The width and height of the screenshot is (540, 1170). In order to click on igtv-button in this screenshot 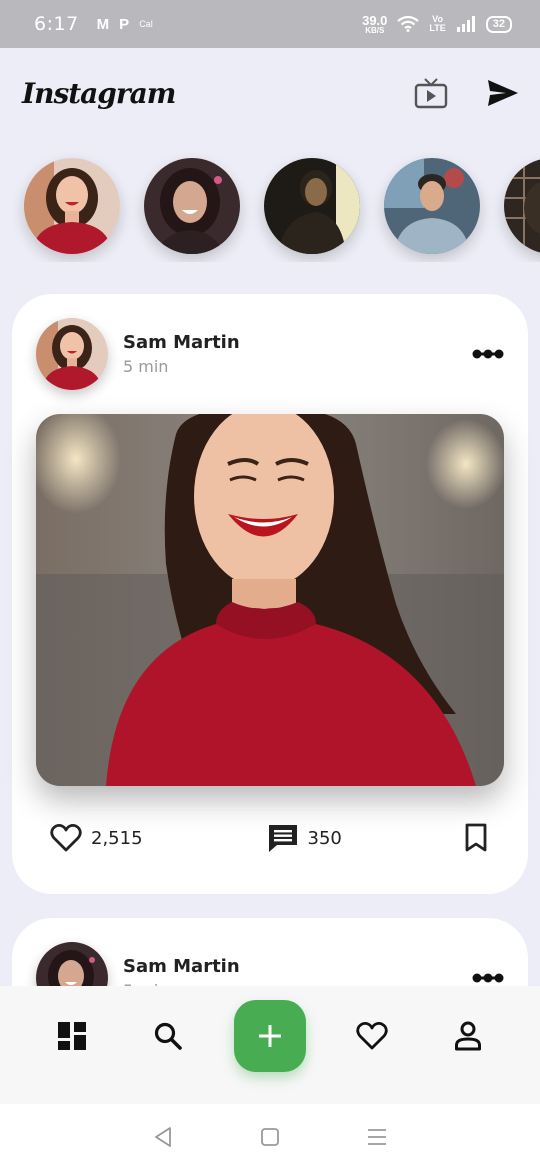, I will do `click(431, 93)`.